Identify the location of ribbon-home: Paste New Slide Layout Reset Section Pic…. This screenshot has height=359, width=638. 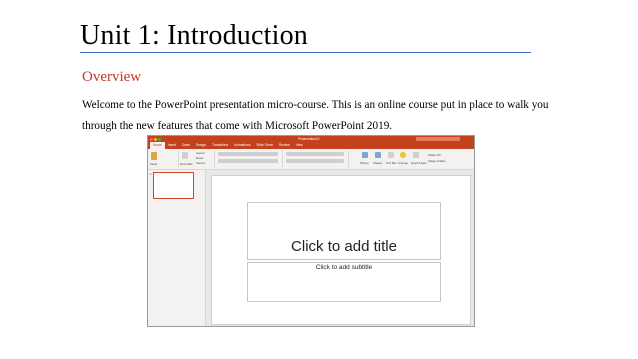
(311, 159).